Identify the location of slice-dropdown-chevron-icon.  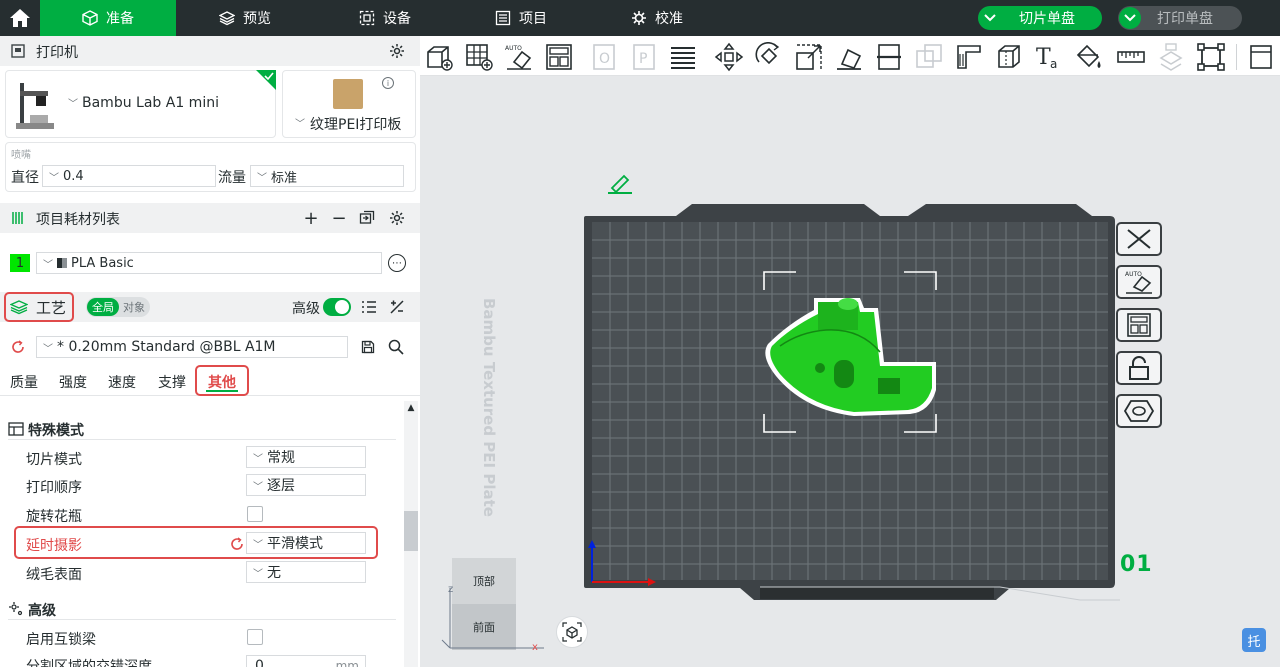
(990, 18).